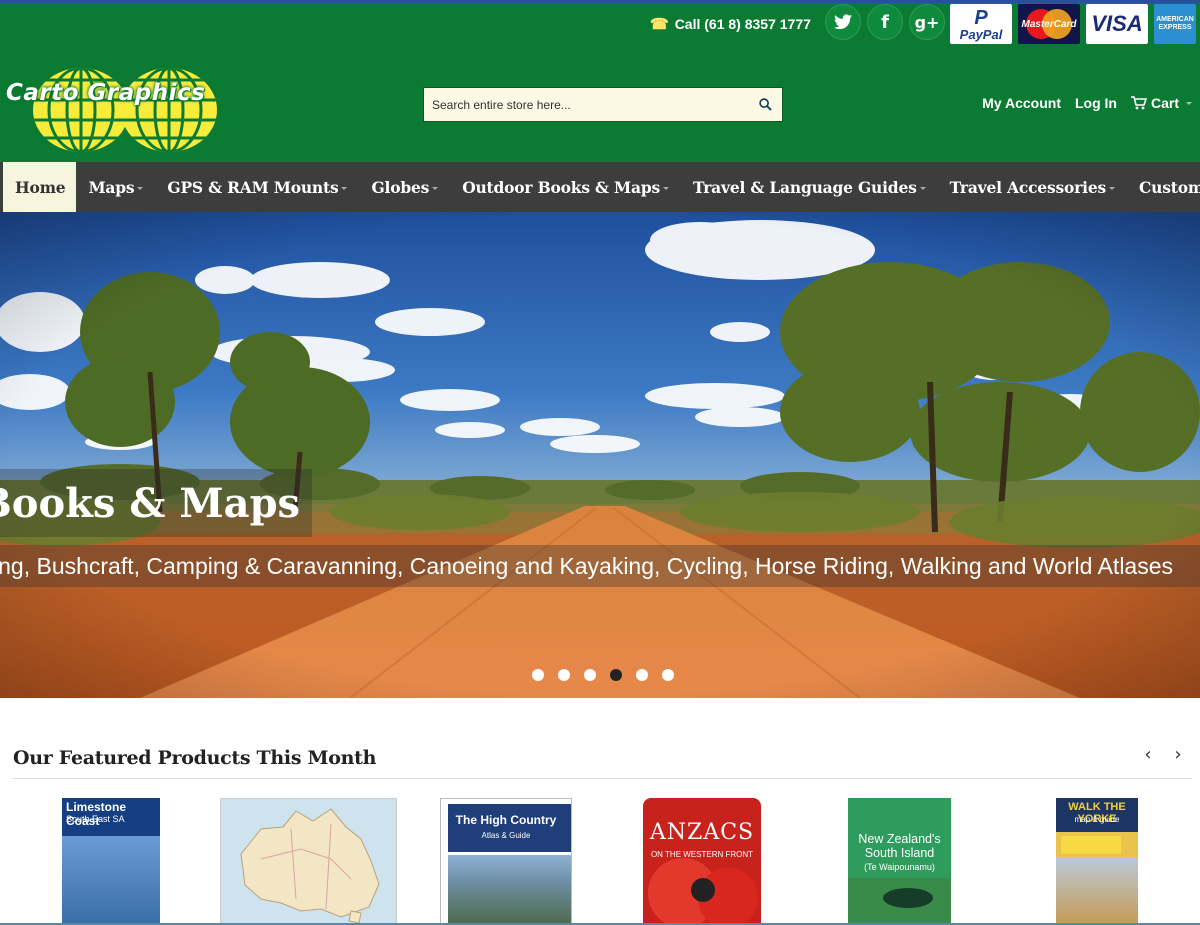 Image resolution: width=1200 pixels, height=925 pixels. Describe the element at coordinates (703, 891) in the screenshot. I see `poppy-image` at that location.